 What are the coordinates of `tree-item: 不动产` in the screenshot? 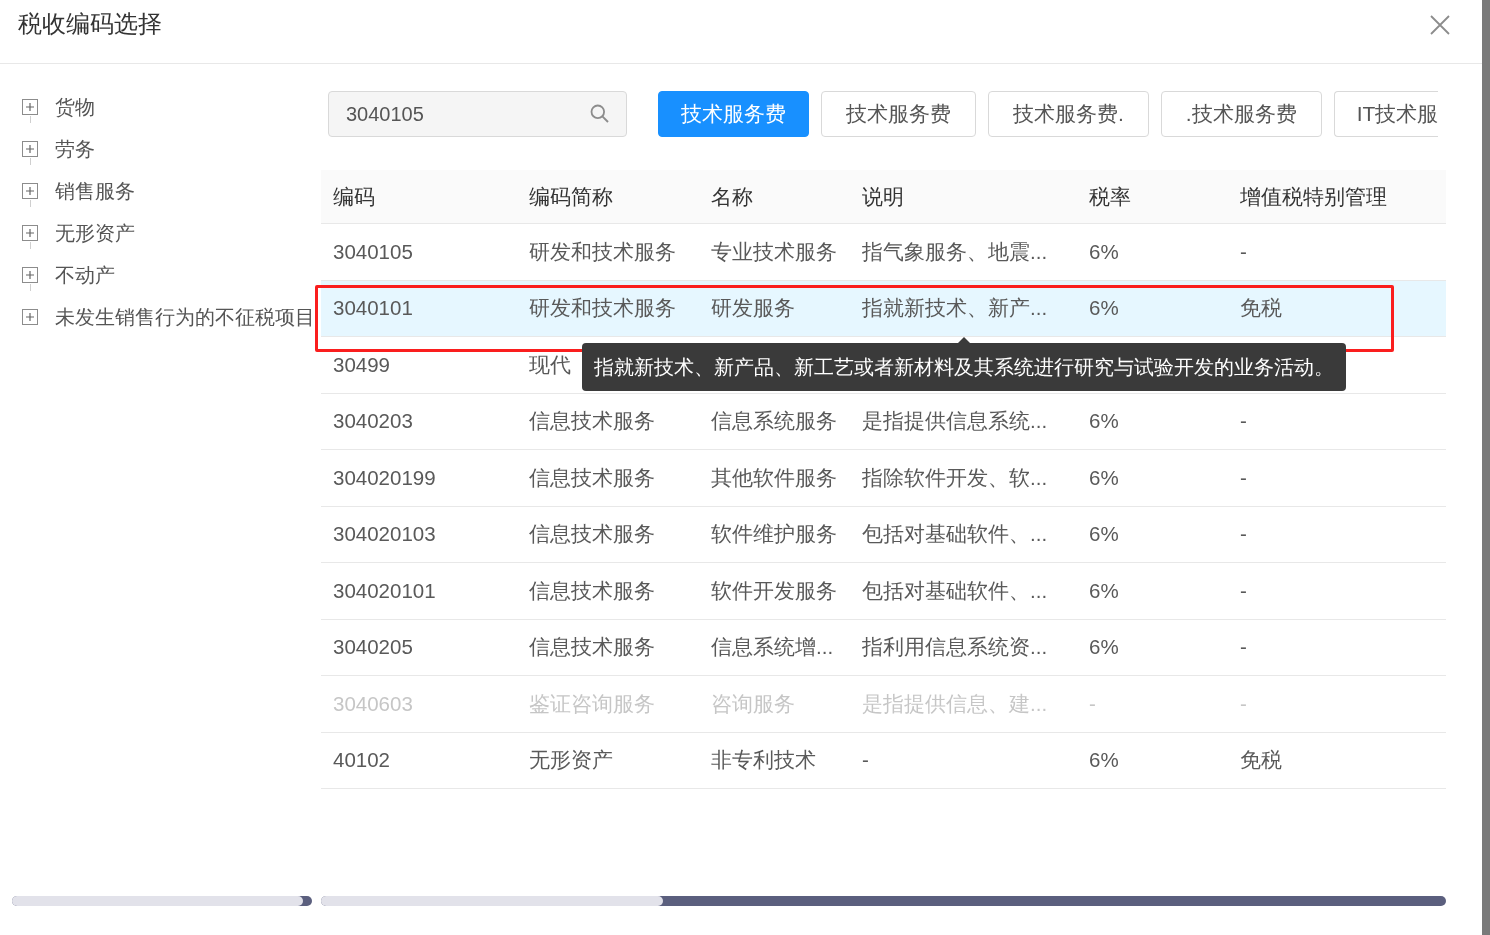 It's located at (162, 275).